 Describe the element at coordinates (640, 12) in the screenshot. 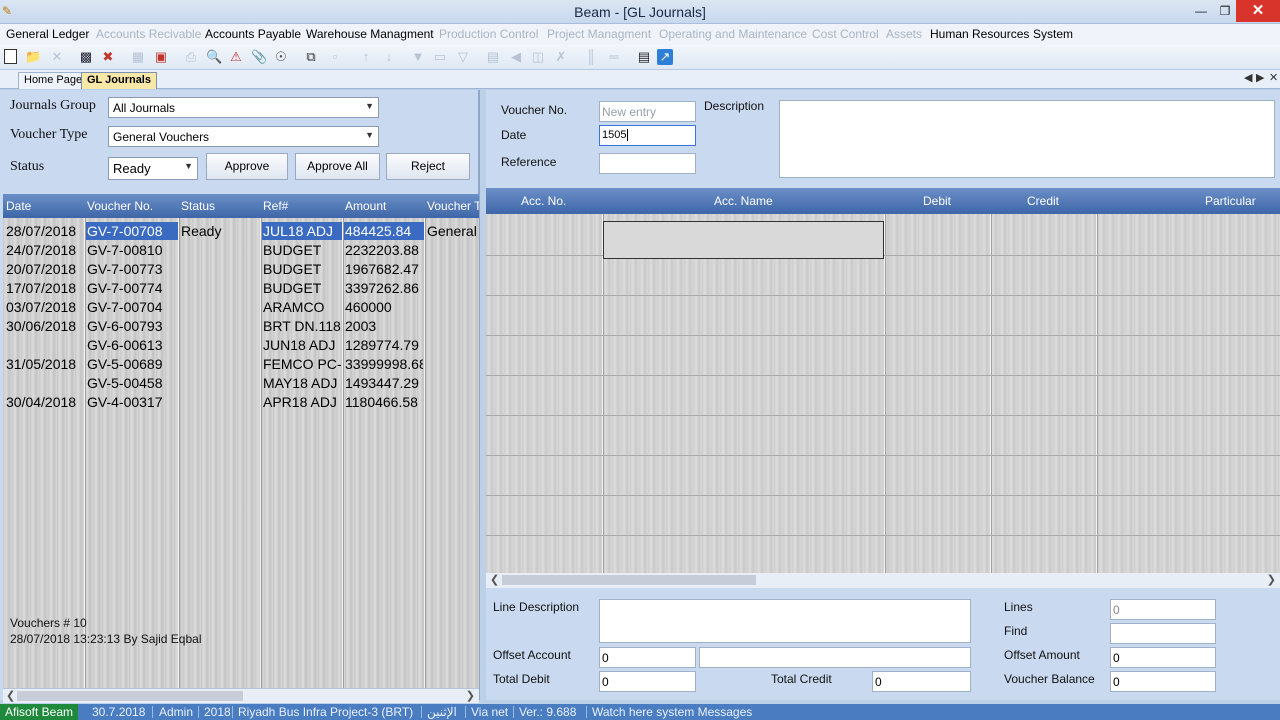

I see `title-bar: ✎ Beam - [GL Journals] — ❐ ✕` at that location.